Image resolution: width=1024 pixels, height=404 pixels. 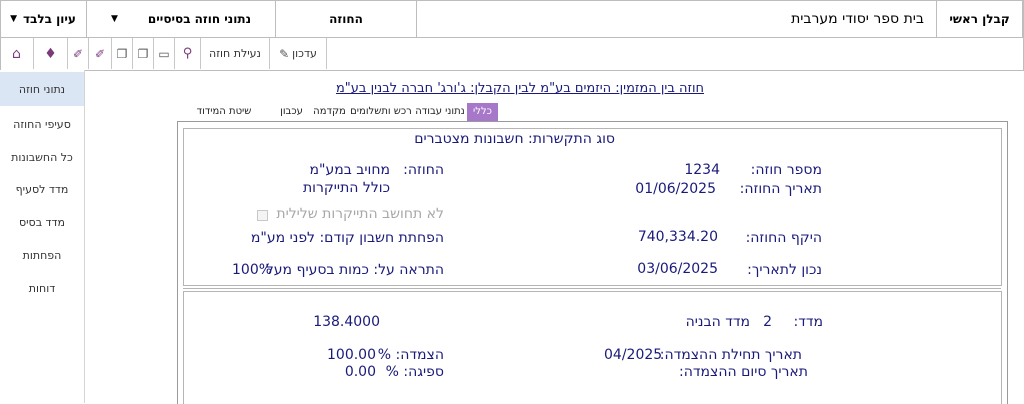 I want to click on index-value: 138.4000, so click(x=340, y=322).